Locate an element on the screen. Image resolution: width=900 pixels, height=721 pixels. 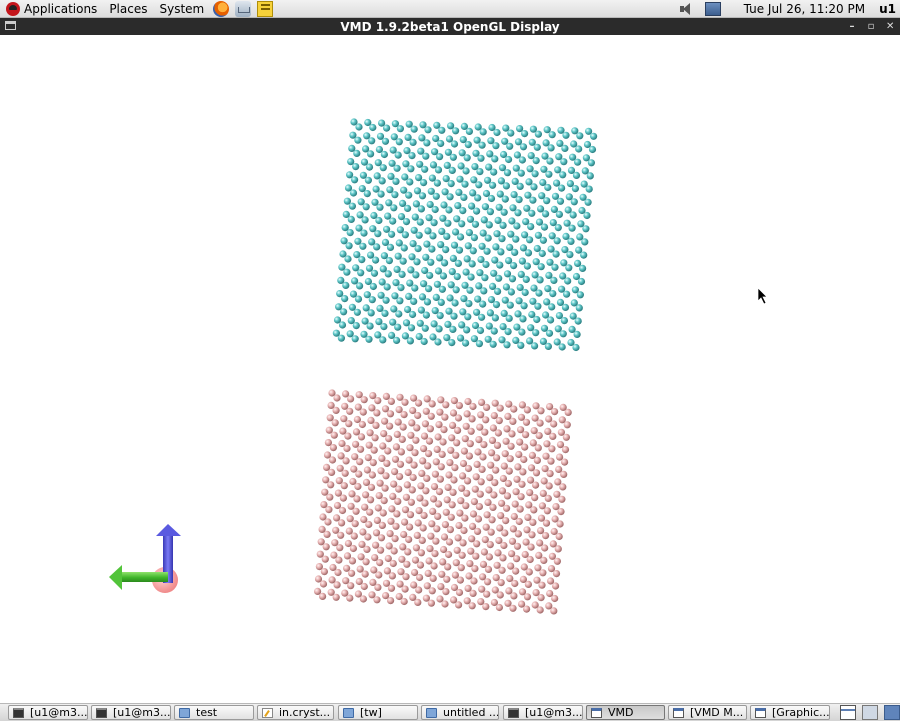
applications-menu: Applications is located at coordinates (51, 8).